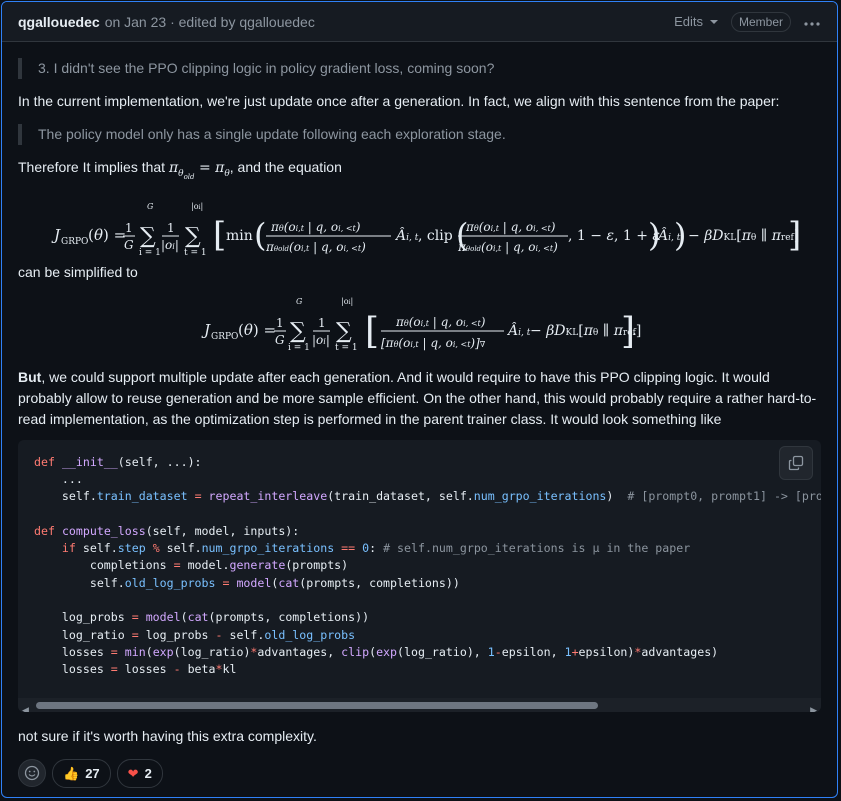 The image size is (841, 801). Describe the element at coordinates (148, 773) in the screenshot. I see `heart-count: 2` at that location.